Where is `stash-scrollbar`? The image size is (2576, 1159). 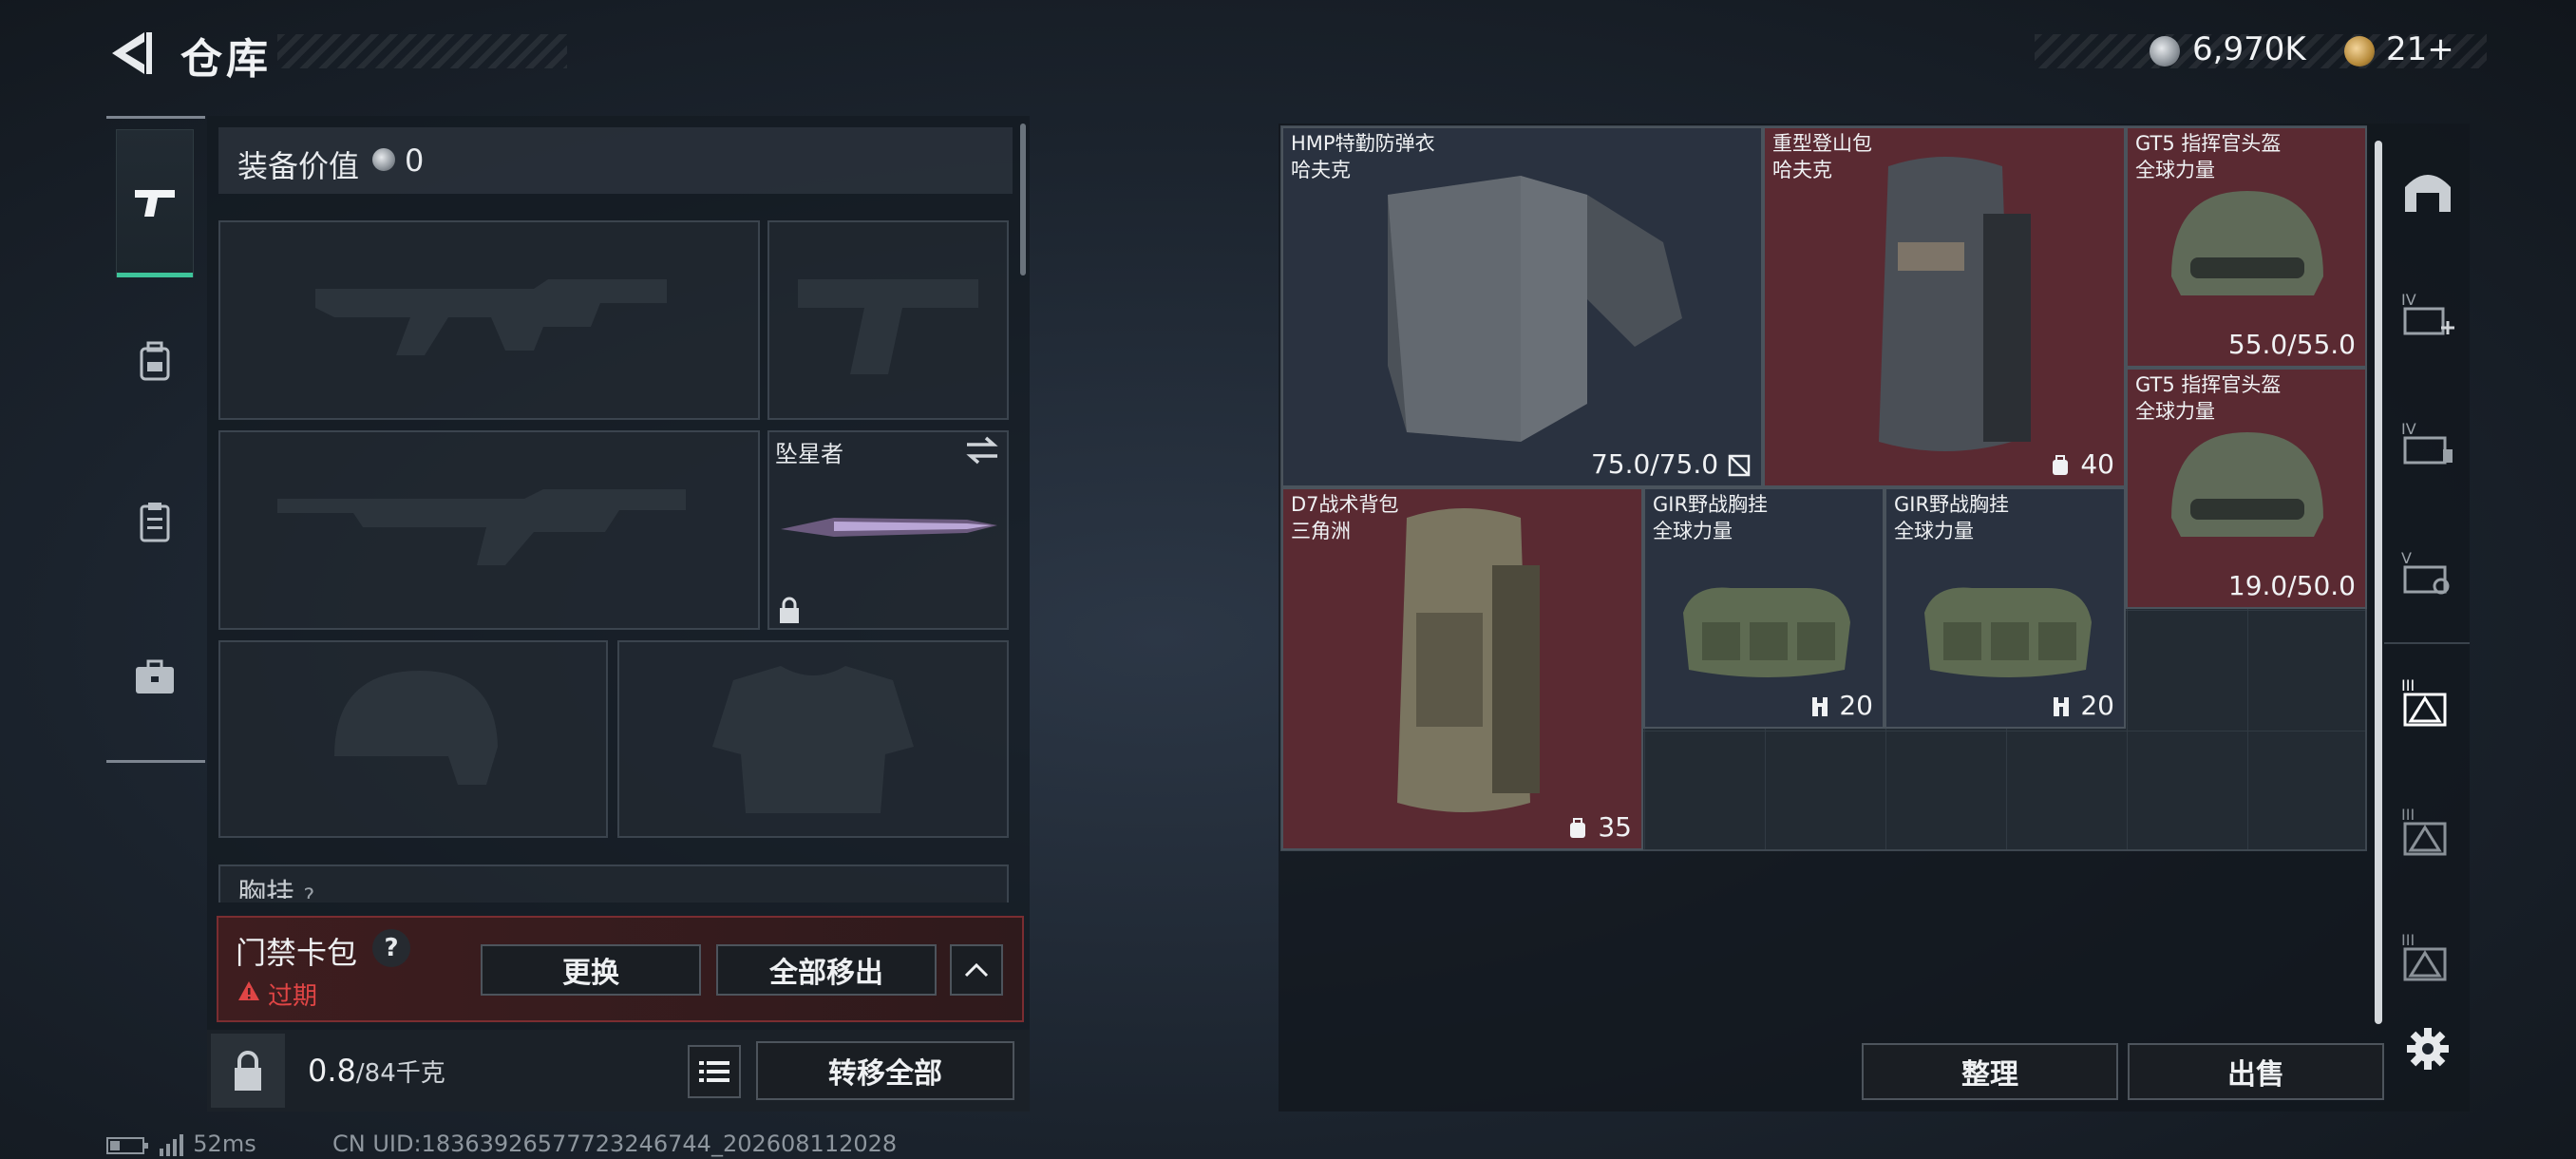
stash-scrollbar is located at coordinates (2378, 582).